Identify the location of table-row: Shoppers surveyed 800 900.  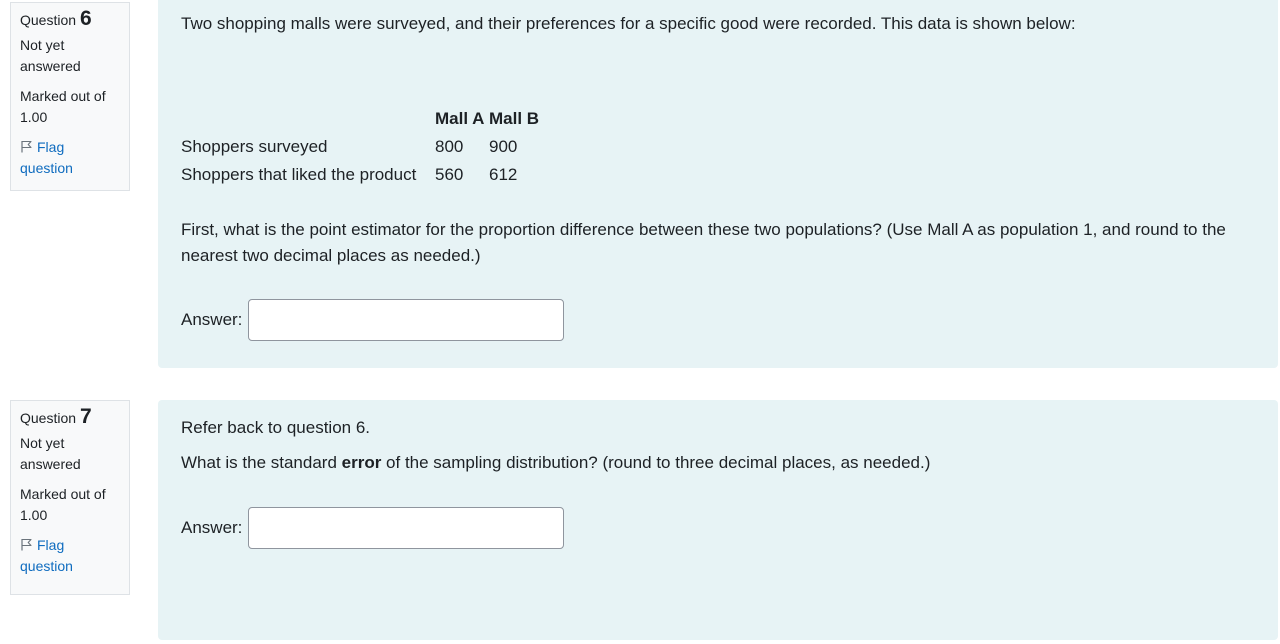
(365, 147).